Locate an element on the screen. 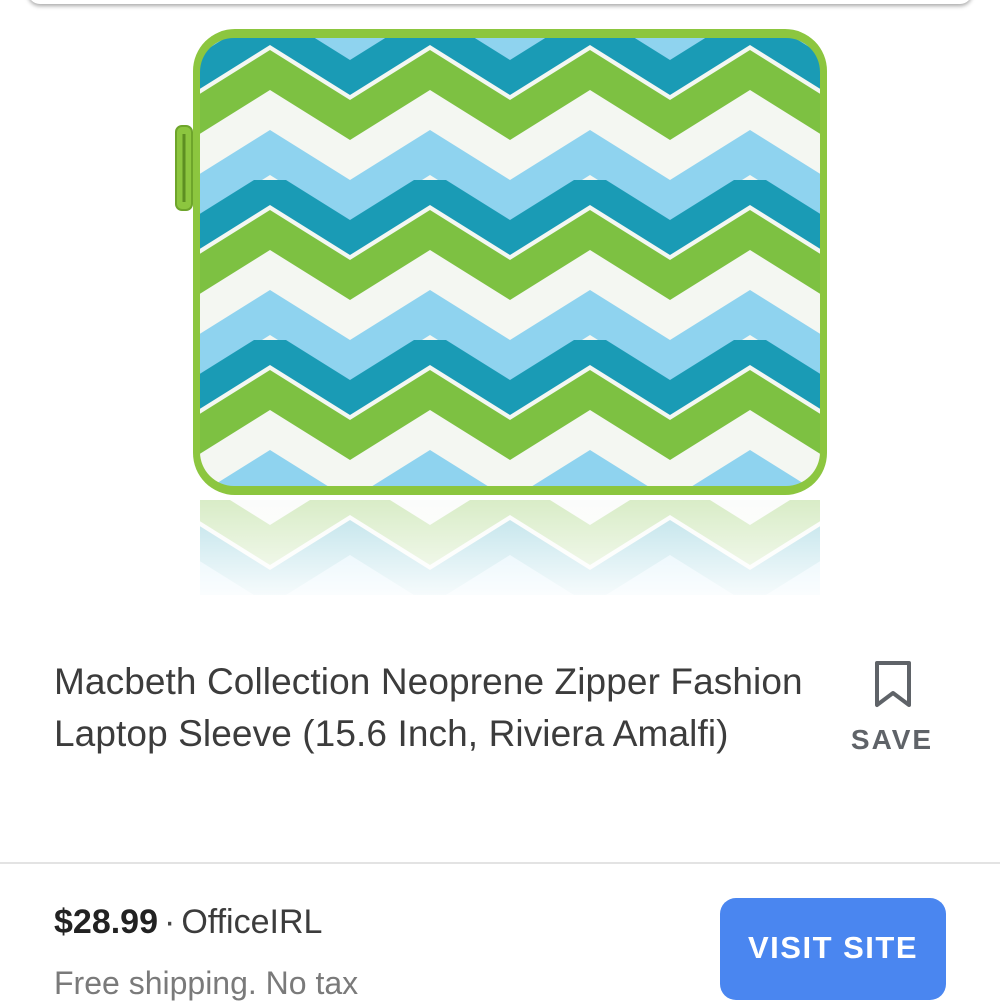 This screenshot has height=1004, width=1000. save-label: SAVE is located at coordinates (892, 739).